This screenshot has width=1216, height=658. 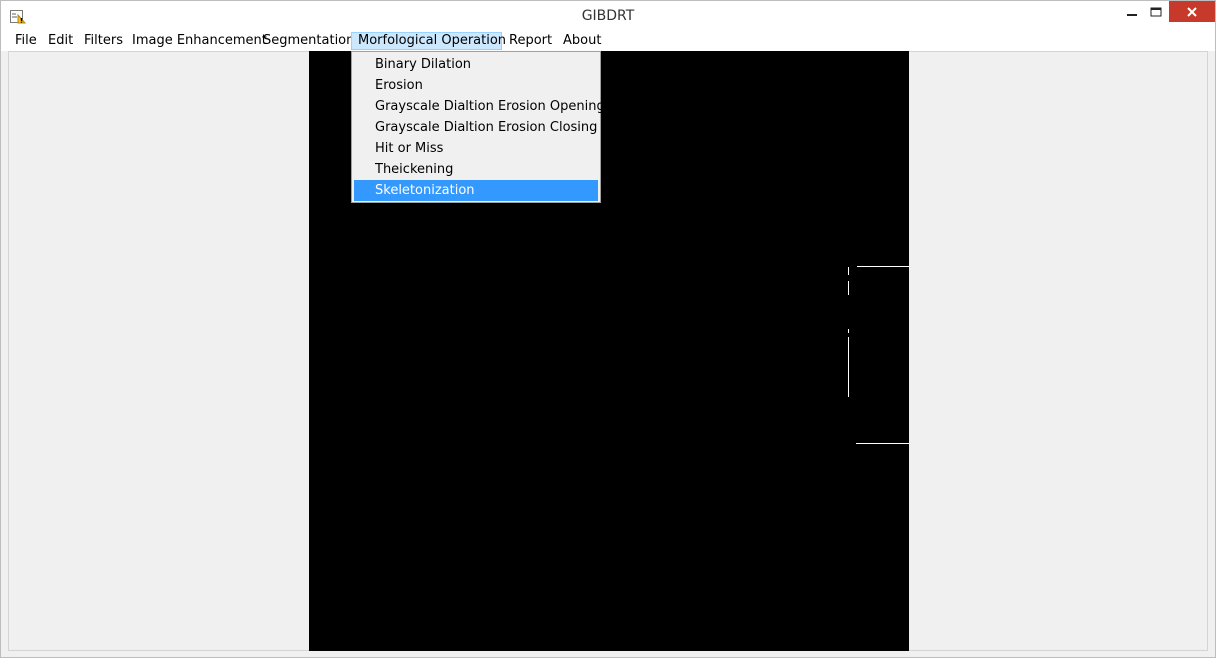 What do you see at coordinates (476, 85) in the screenshot?
I see `menu-item-erosion: Erosion` at bounding box center [476, 85].